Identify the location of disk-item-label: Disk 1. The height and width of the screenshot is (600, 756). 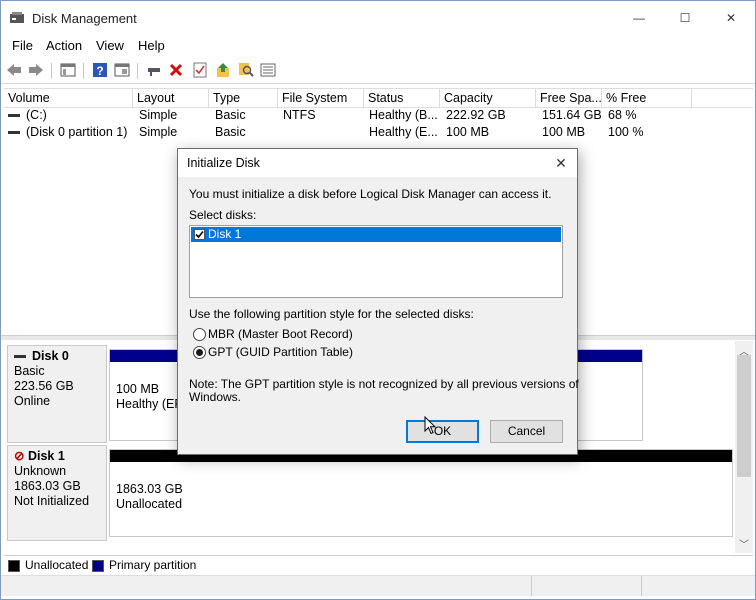
(225, 234).